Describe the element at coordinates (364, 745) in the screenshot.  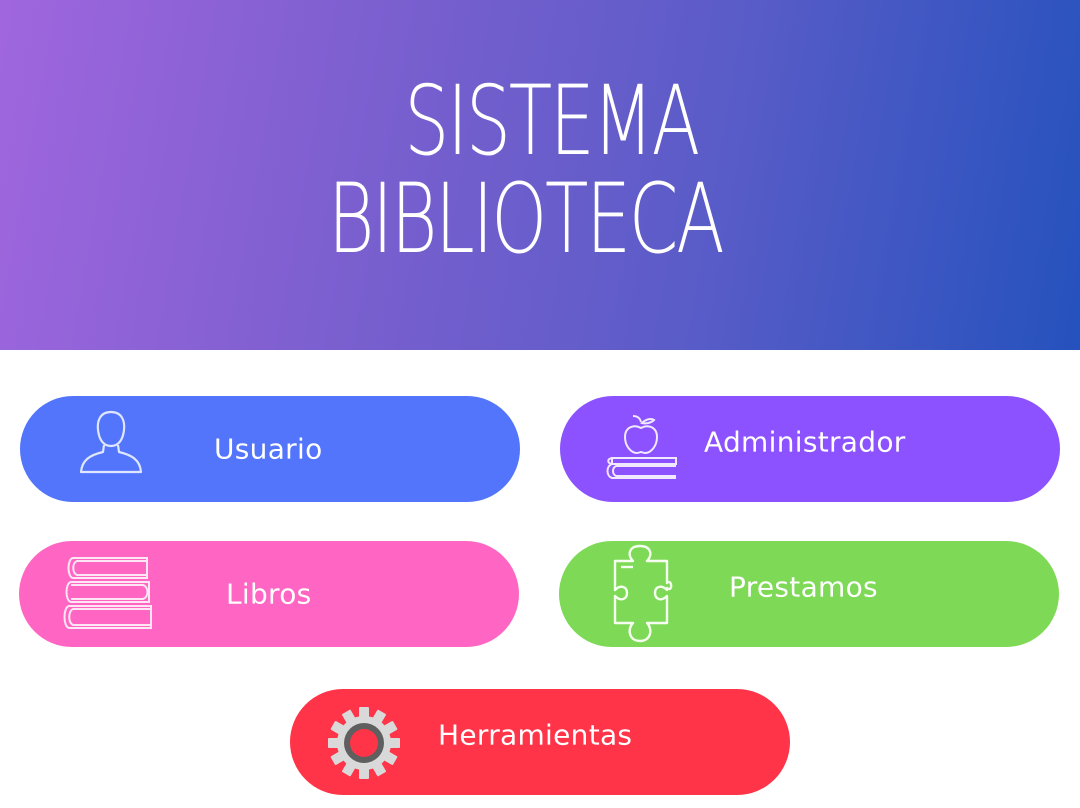
I see `gear-icon` at that location.